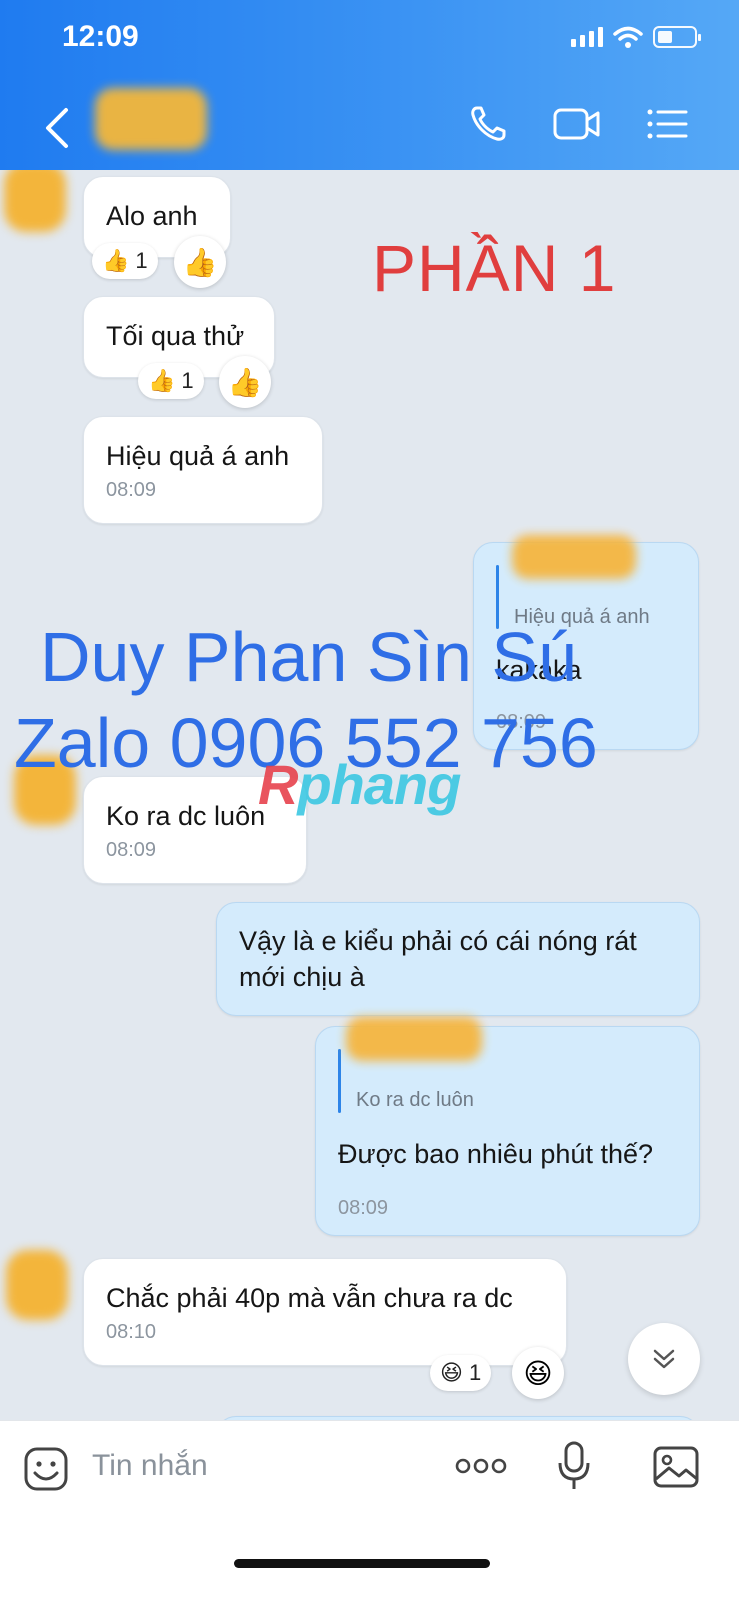  What do you see at coordinates (58, 128) in the screenshot?
I see `back-button` at bounding box center [58, 128].